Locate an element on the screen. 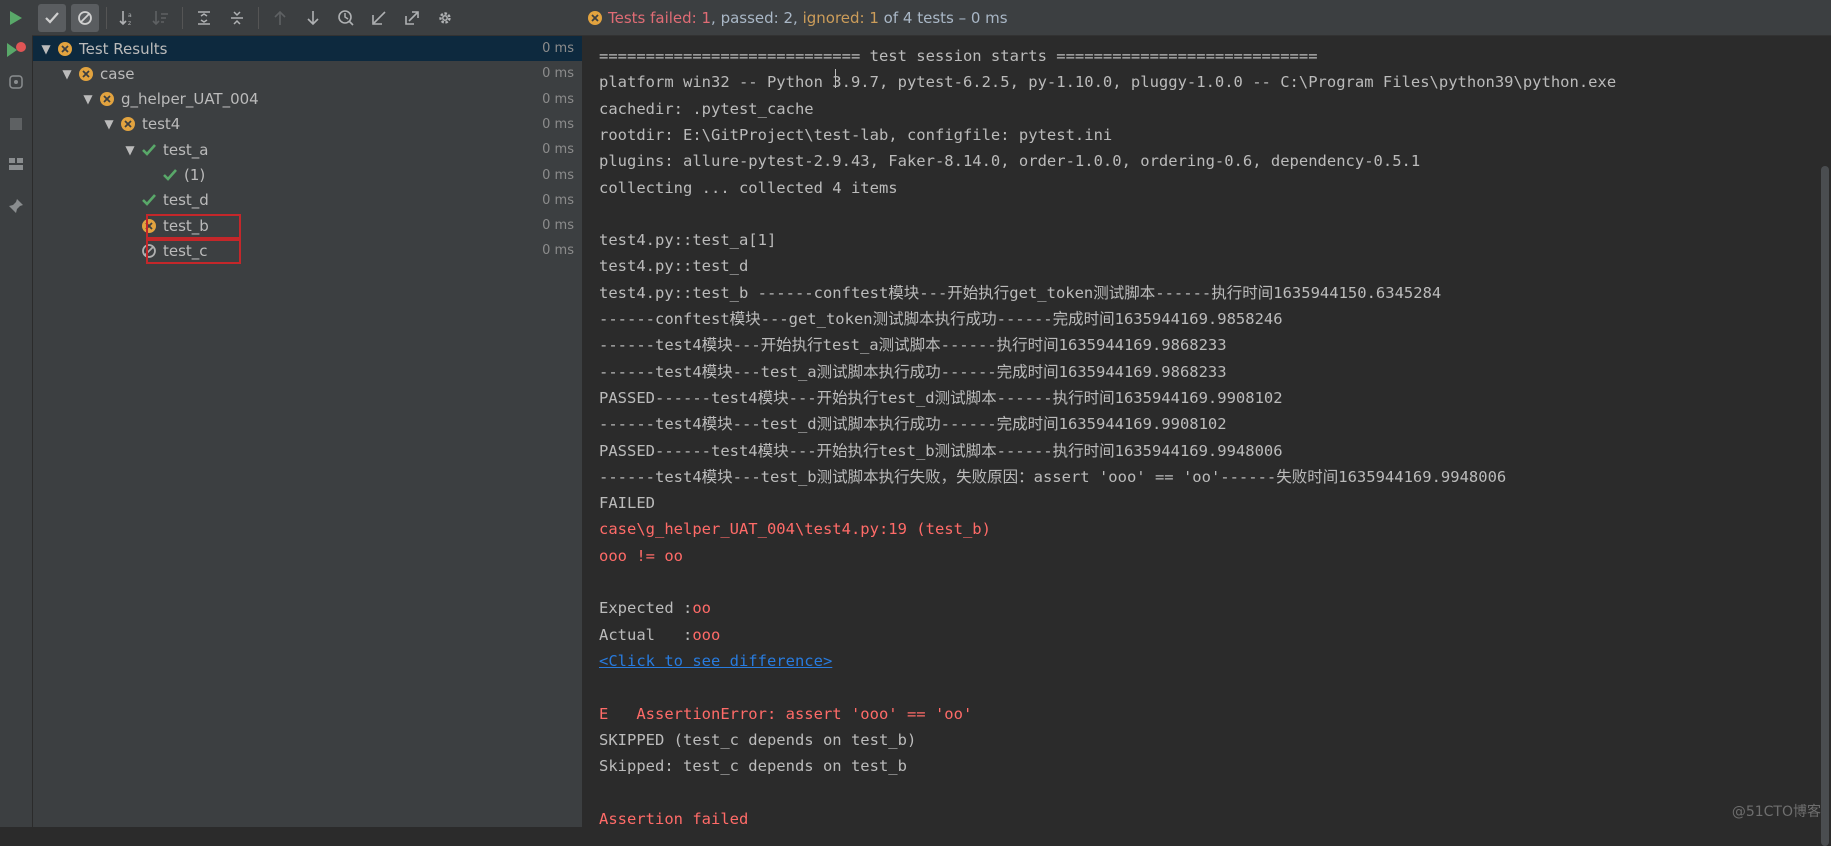 This screenshot has width=1831, height=846. svg-text: z is located at coordinates (129, 23).